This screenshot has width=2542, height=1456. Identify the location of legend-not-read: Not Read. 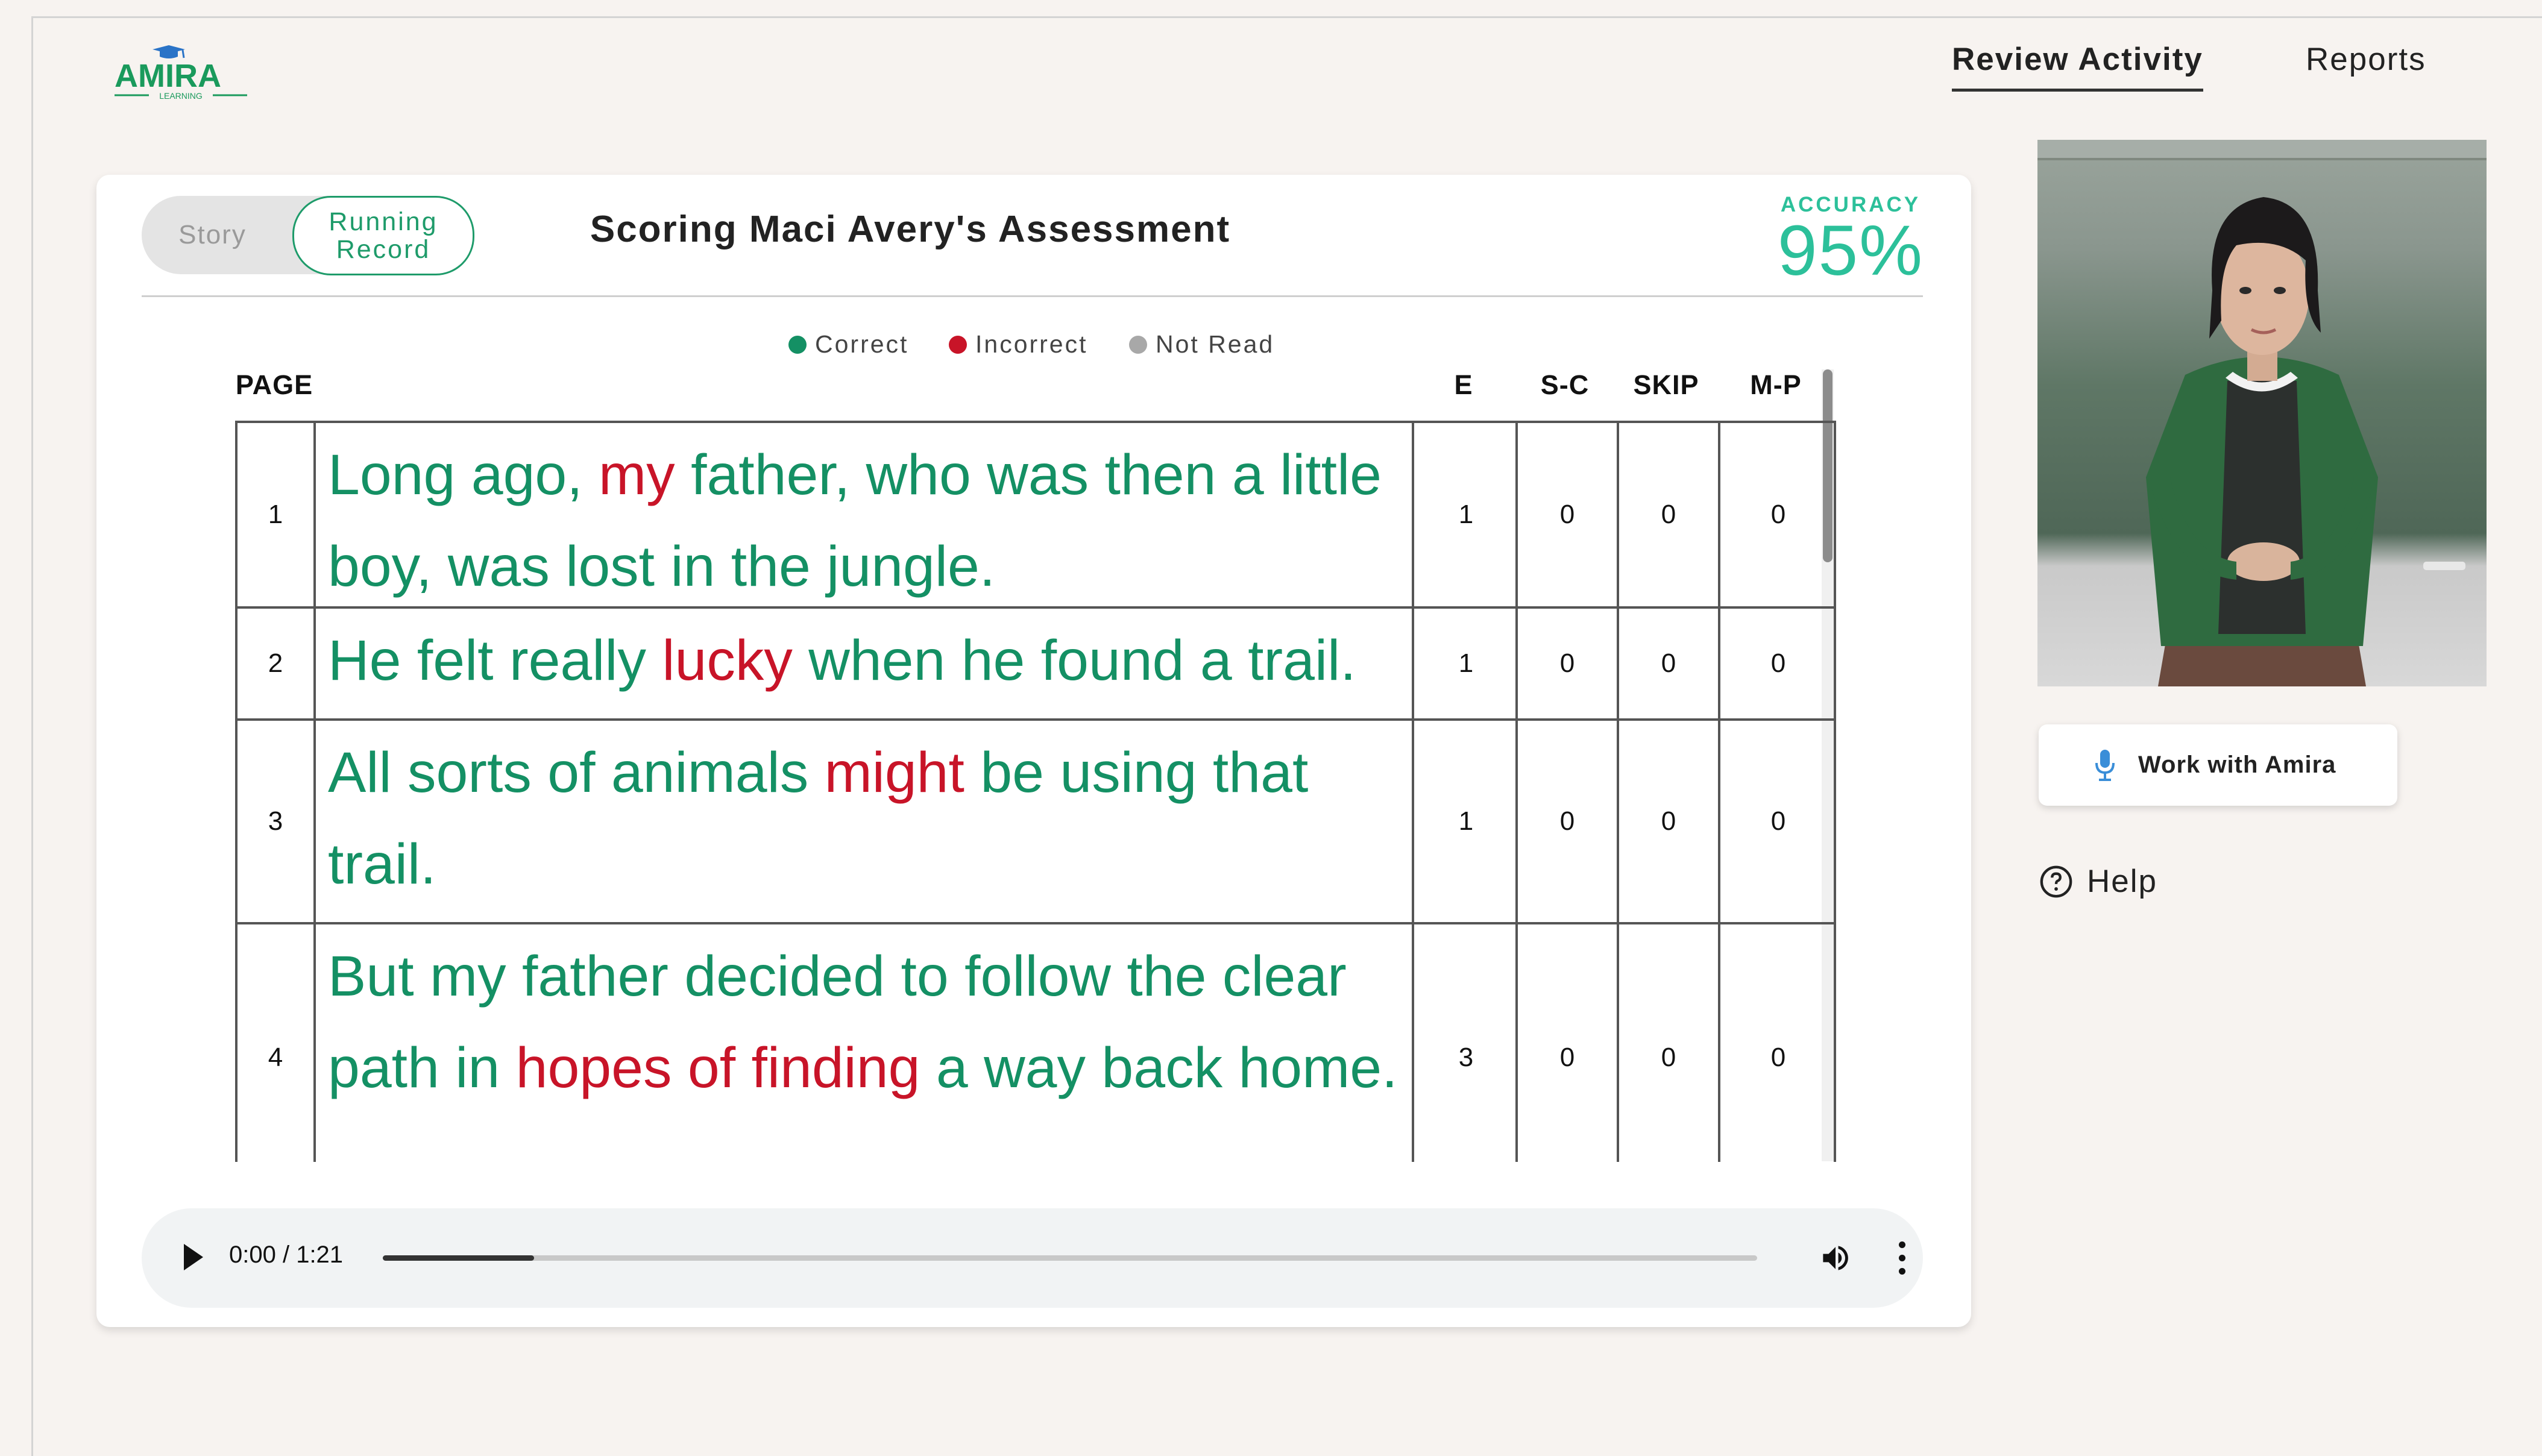
(1202, 345).